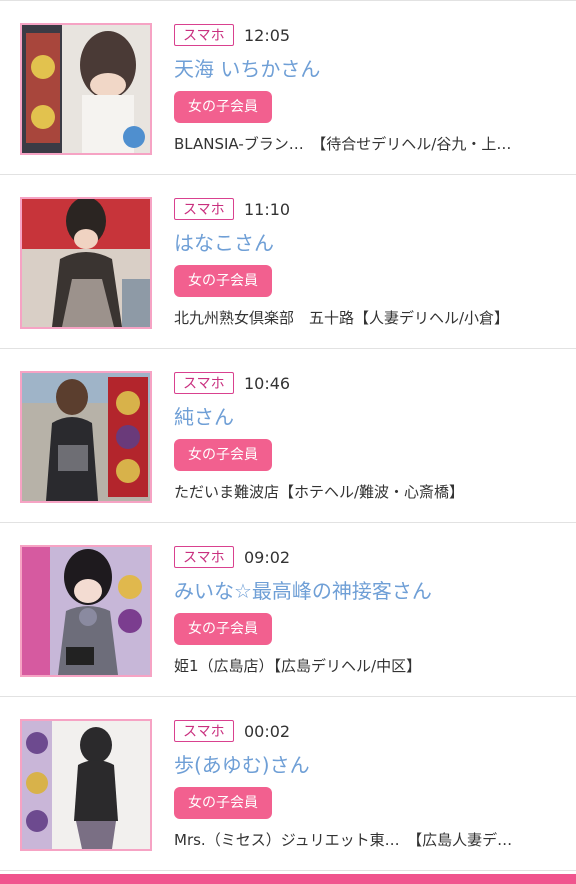 This screenshot has height=884, width=576. What do you see at coordinates (267, 383) in the screenshot?
I see `post-time: 10:46` at bounding box center [267, 383].